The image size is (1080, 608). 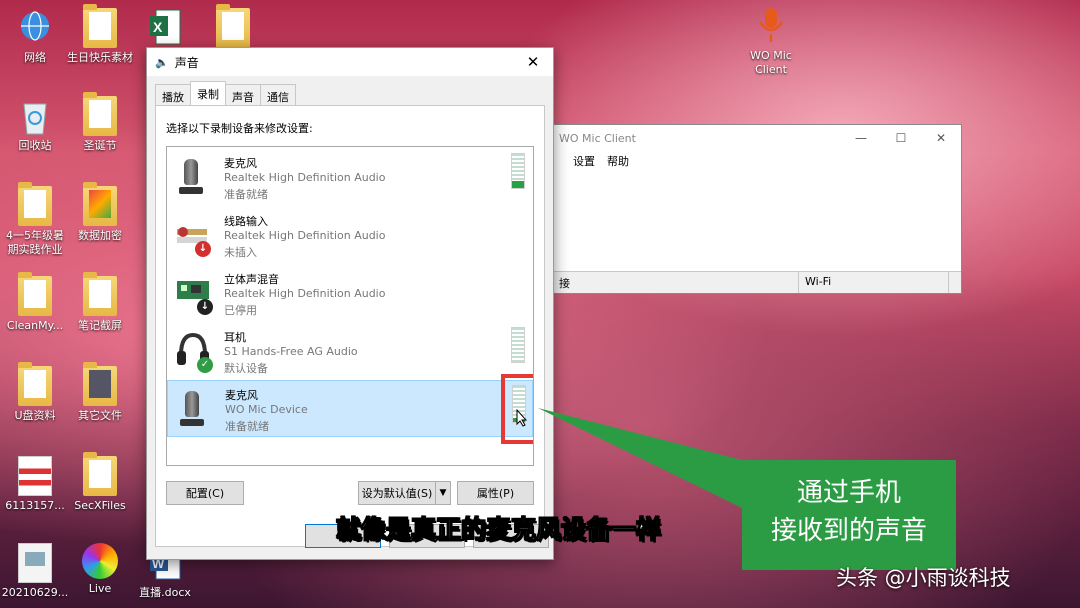 I want to click on device-driver: S1 Hands-Free AG Audio, so click(x=291, y=351).